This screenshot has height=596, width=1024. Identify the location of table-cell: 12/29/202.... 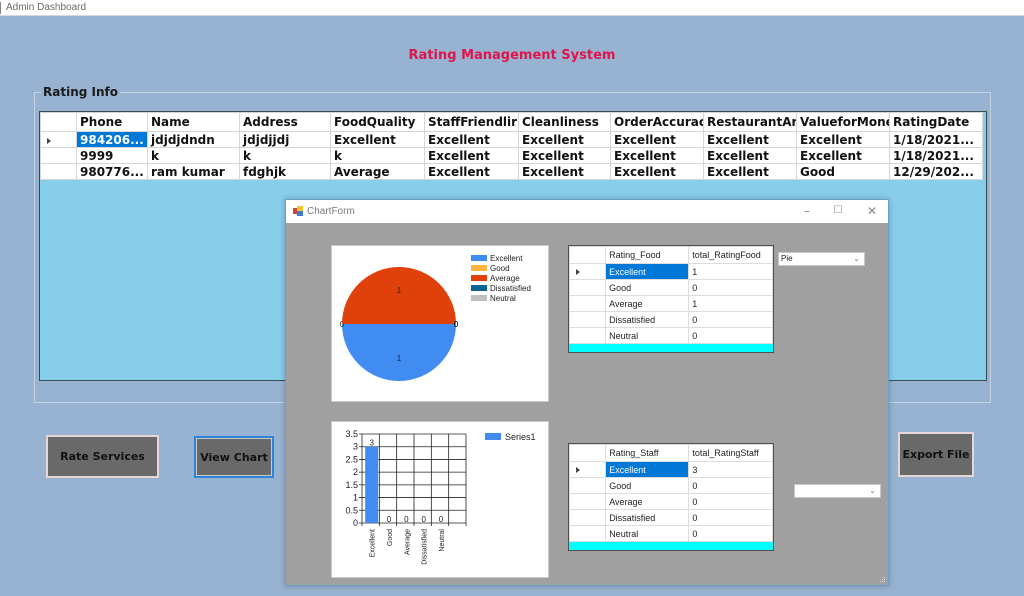
(936, 171).